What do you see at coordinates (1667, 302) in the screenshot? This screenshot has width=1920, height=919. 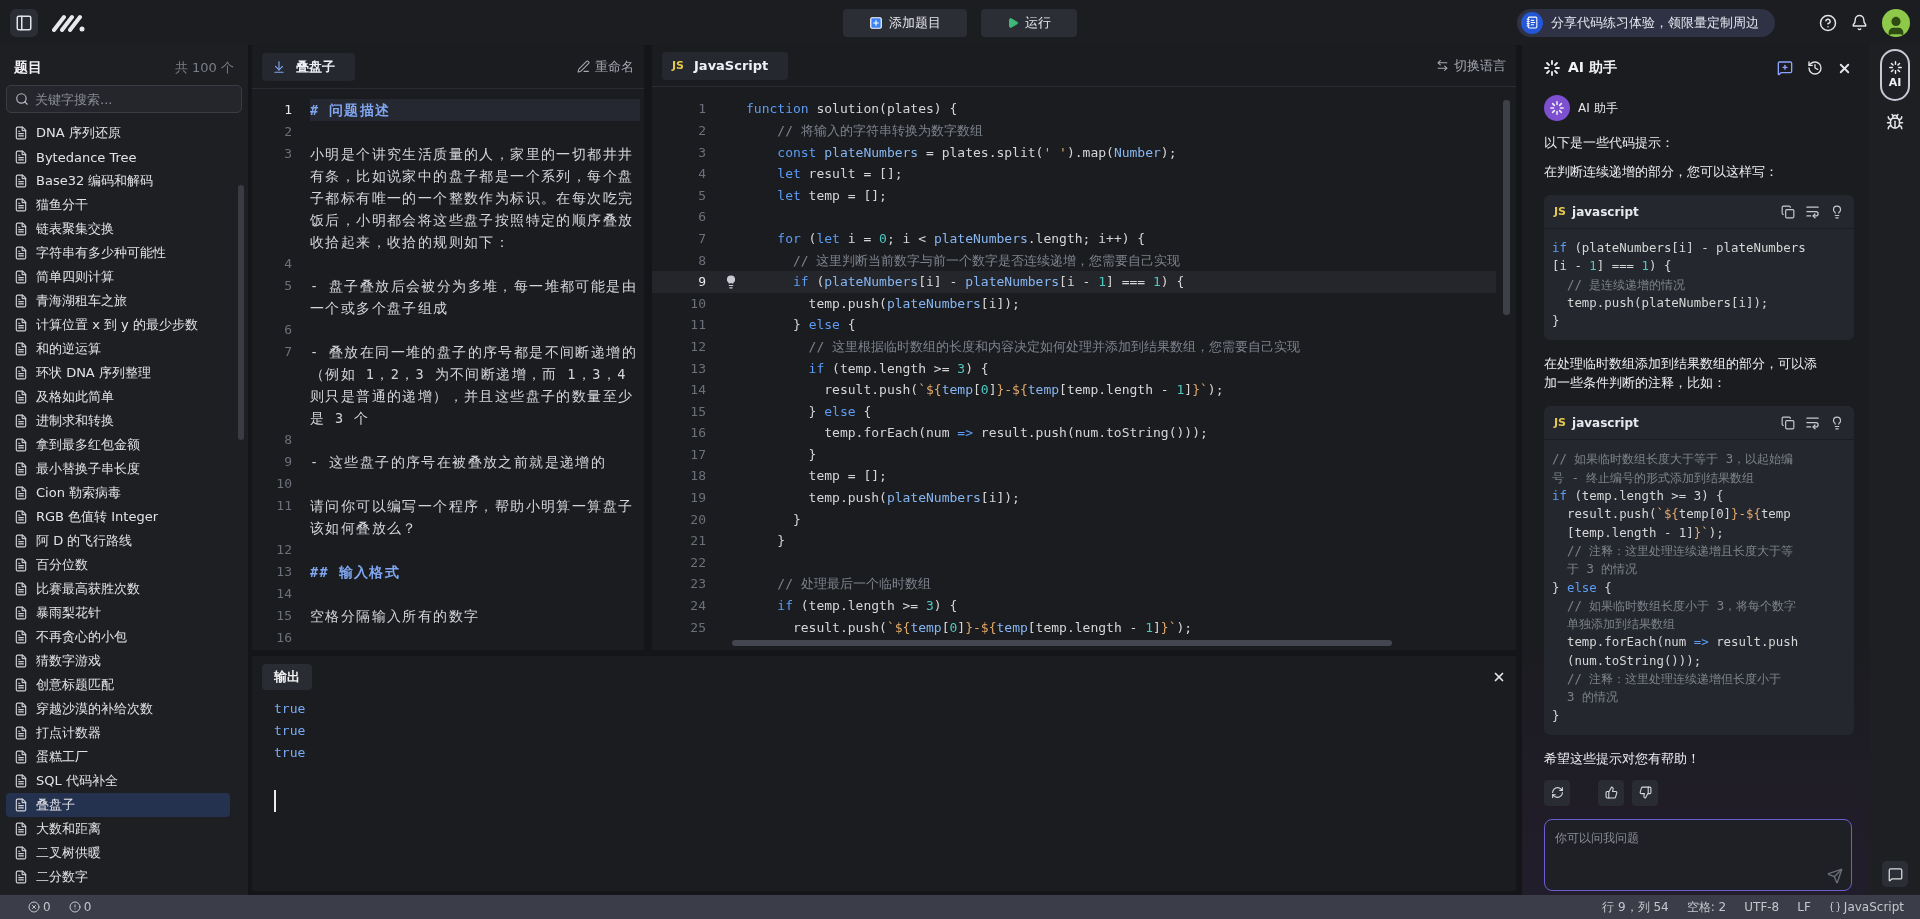 I see `code-line: temp.push(plateNumbers[i]);` at bounding box center [1667, 302].